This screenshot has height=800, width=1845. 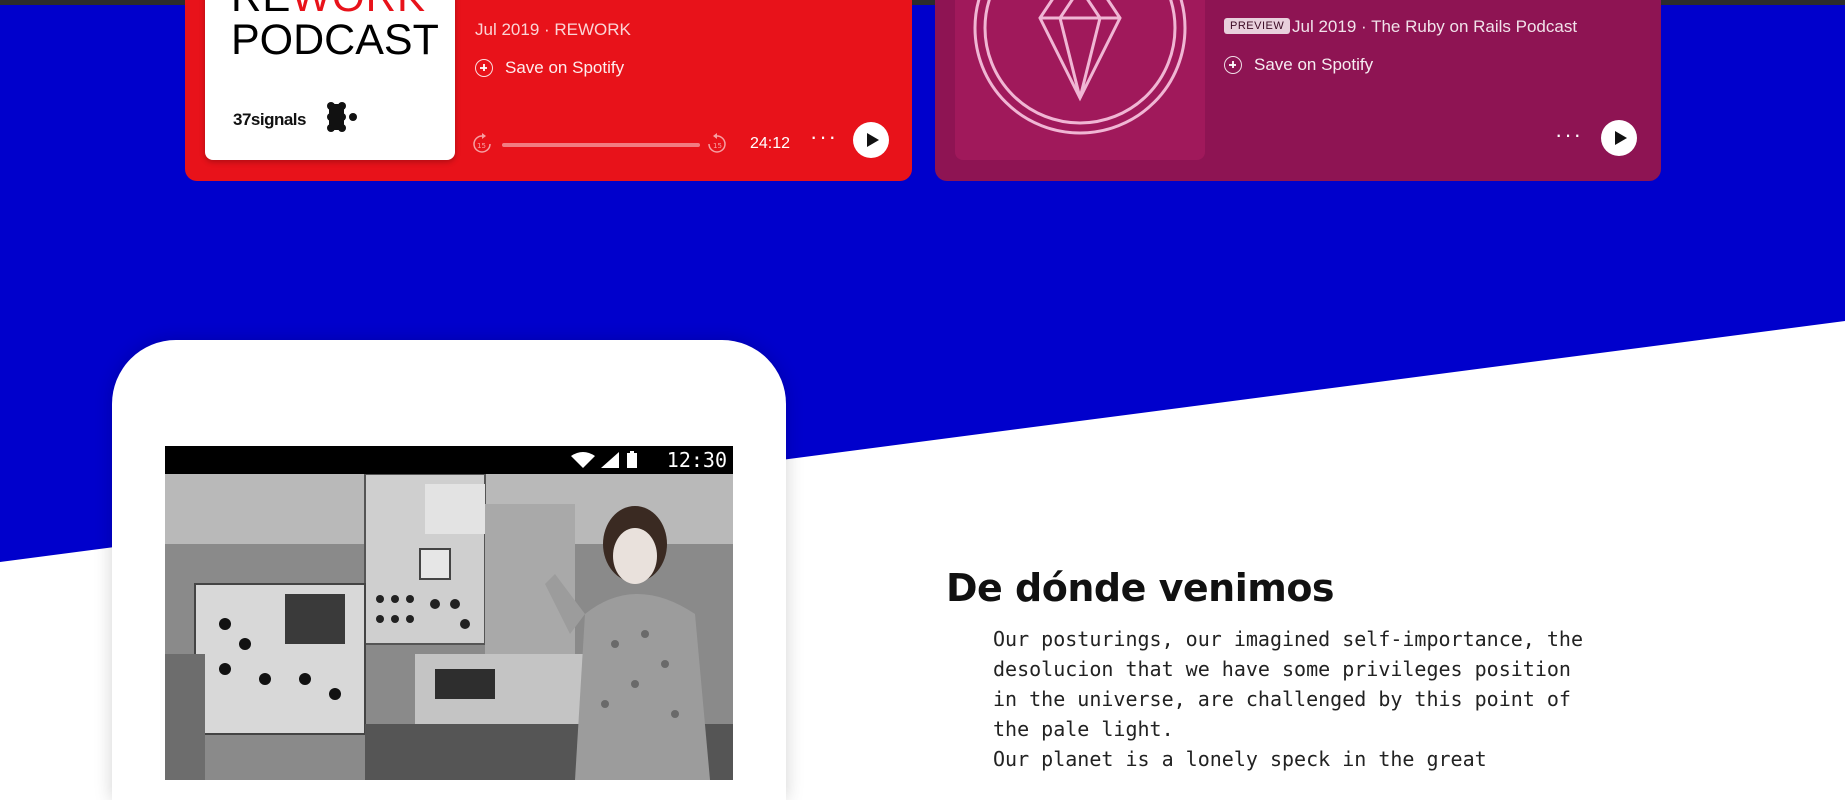 I want to click on skip-forward-15-icon: 15, so click(x=717, y=144).